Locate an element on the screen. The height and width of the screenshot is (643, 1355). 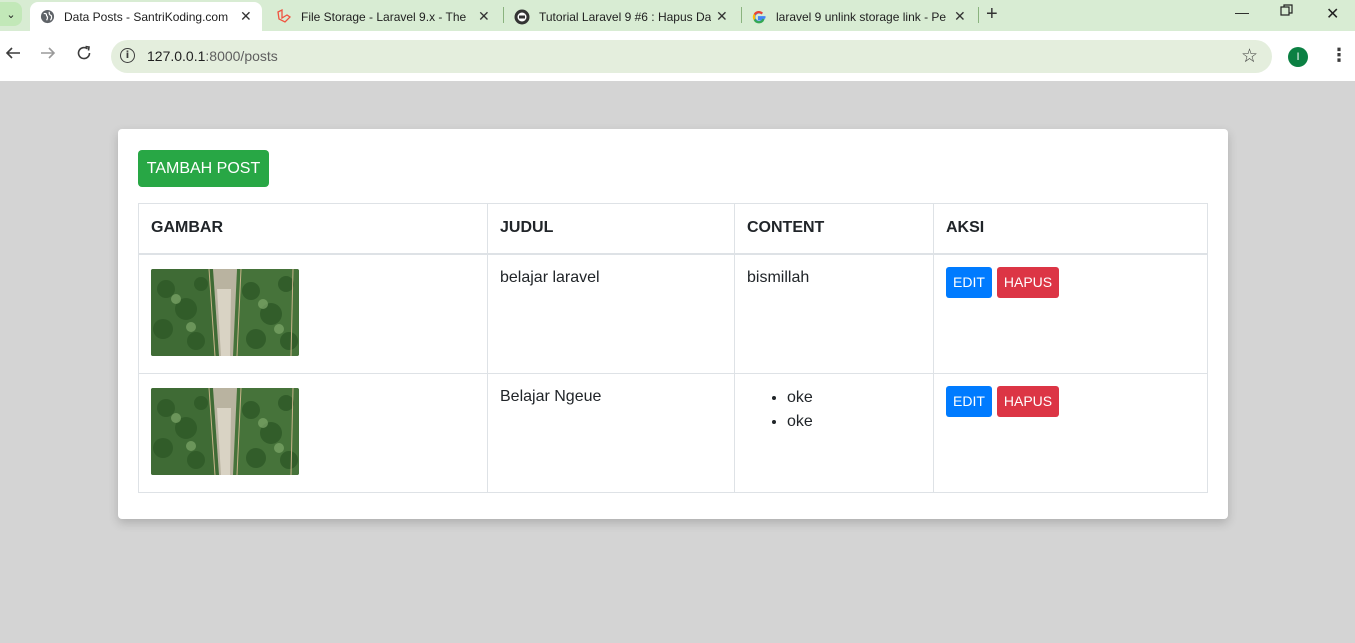
tab-search-button: ⌄ is located at coordinates (11, 14).